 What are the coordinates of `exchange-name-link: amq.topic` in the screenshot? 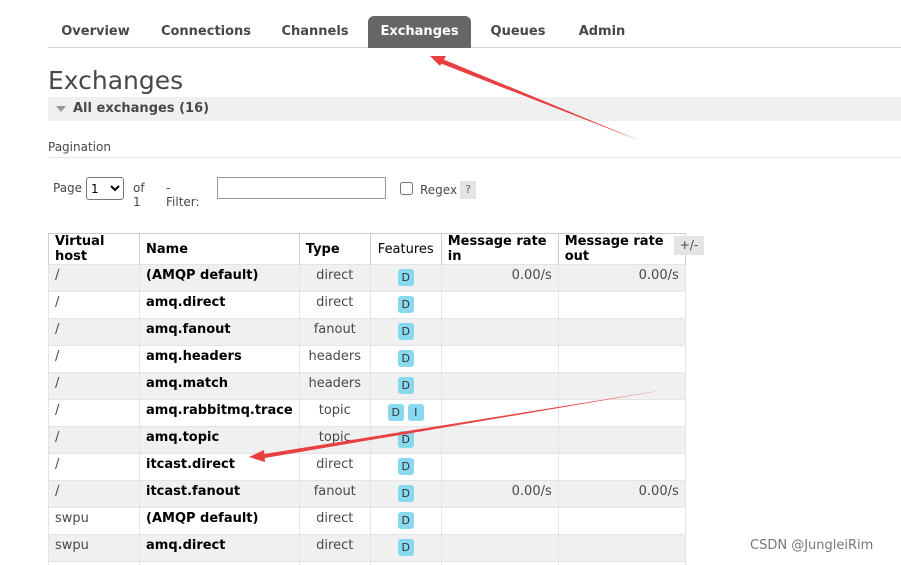 It's located at (219, 440).